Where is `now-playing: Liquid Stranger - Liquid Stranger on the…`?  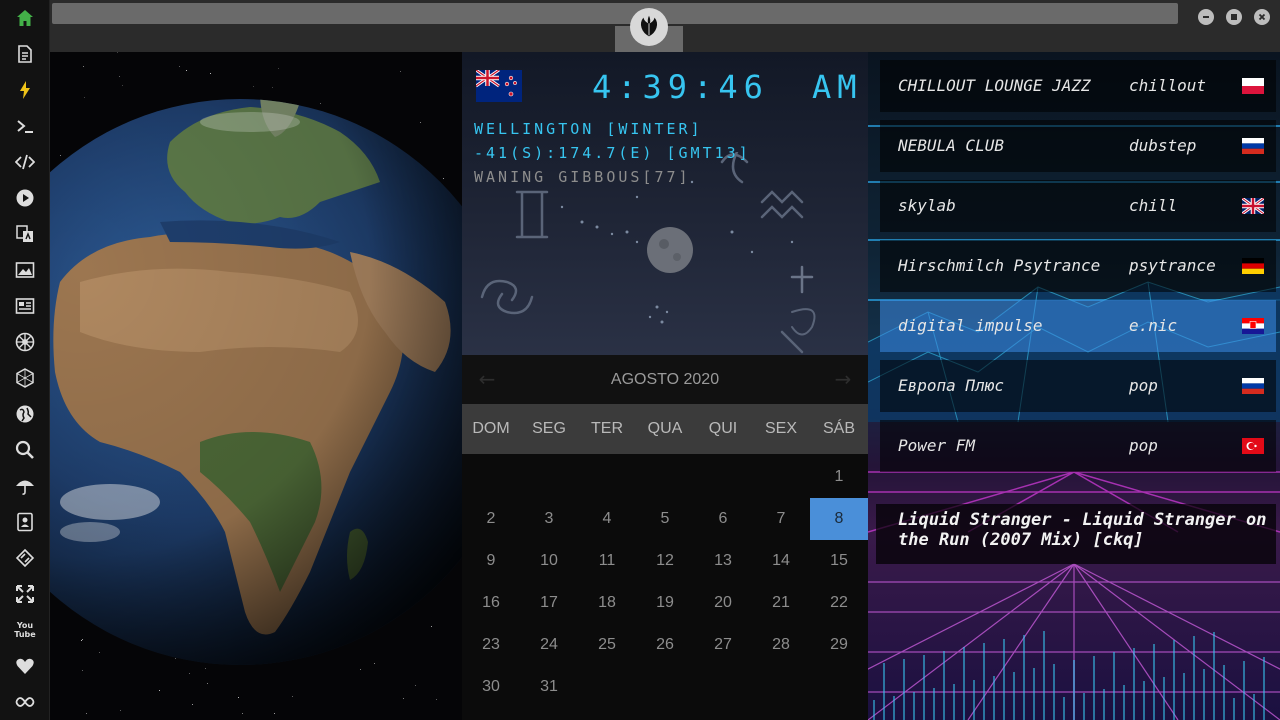
now-playing: Liquid Stranger - Liquid Stranger on the… is located at coordinates (1076, 534).